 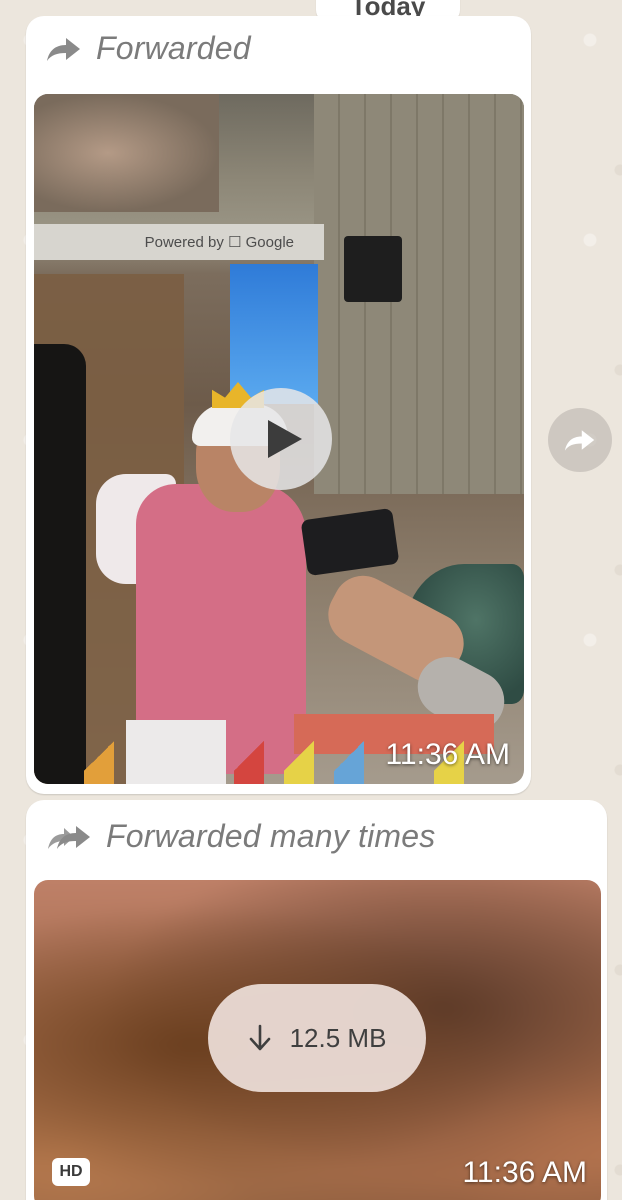 I want to click on forwarded-many-label: Forwarded many times, so click(x=271, y=836).